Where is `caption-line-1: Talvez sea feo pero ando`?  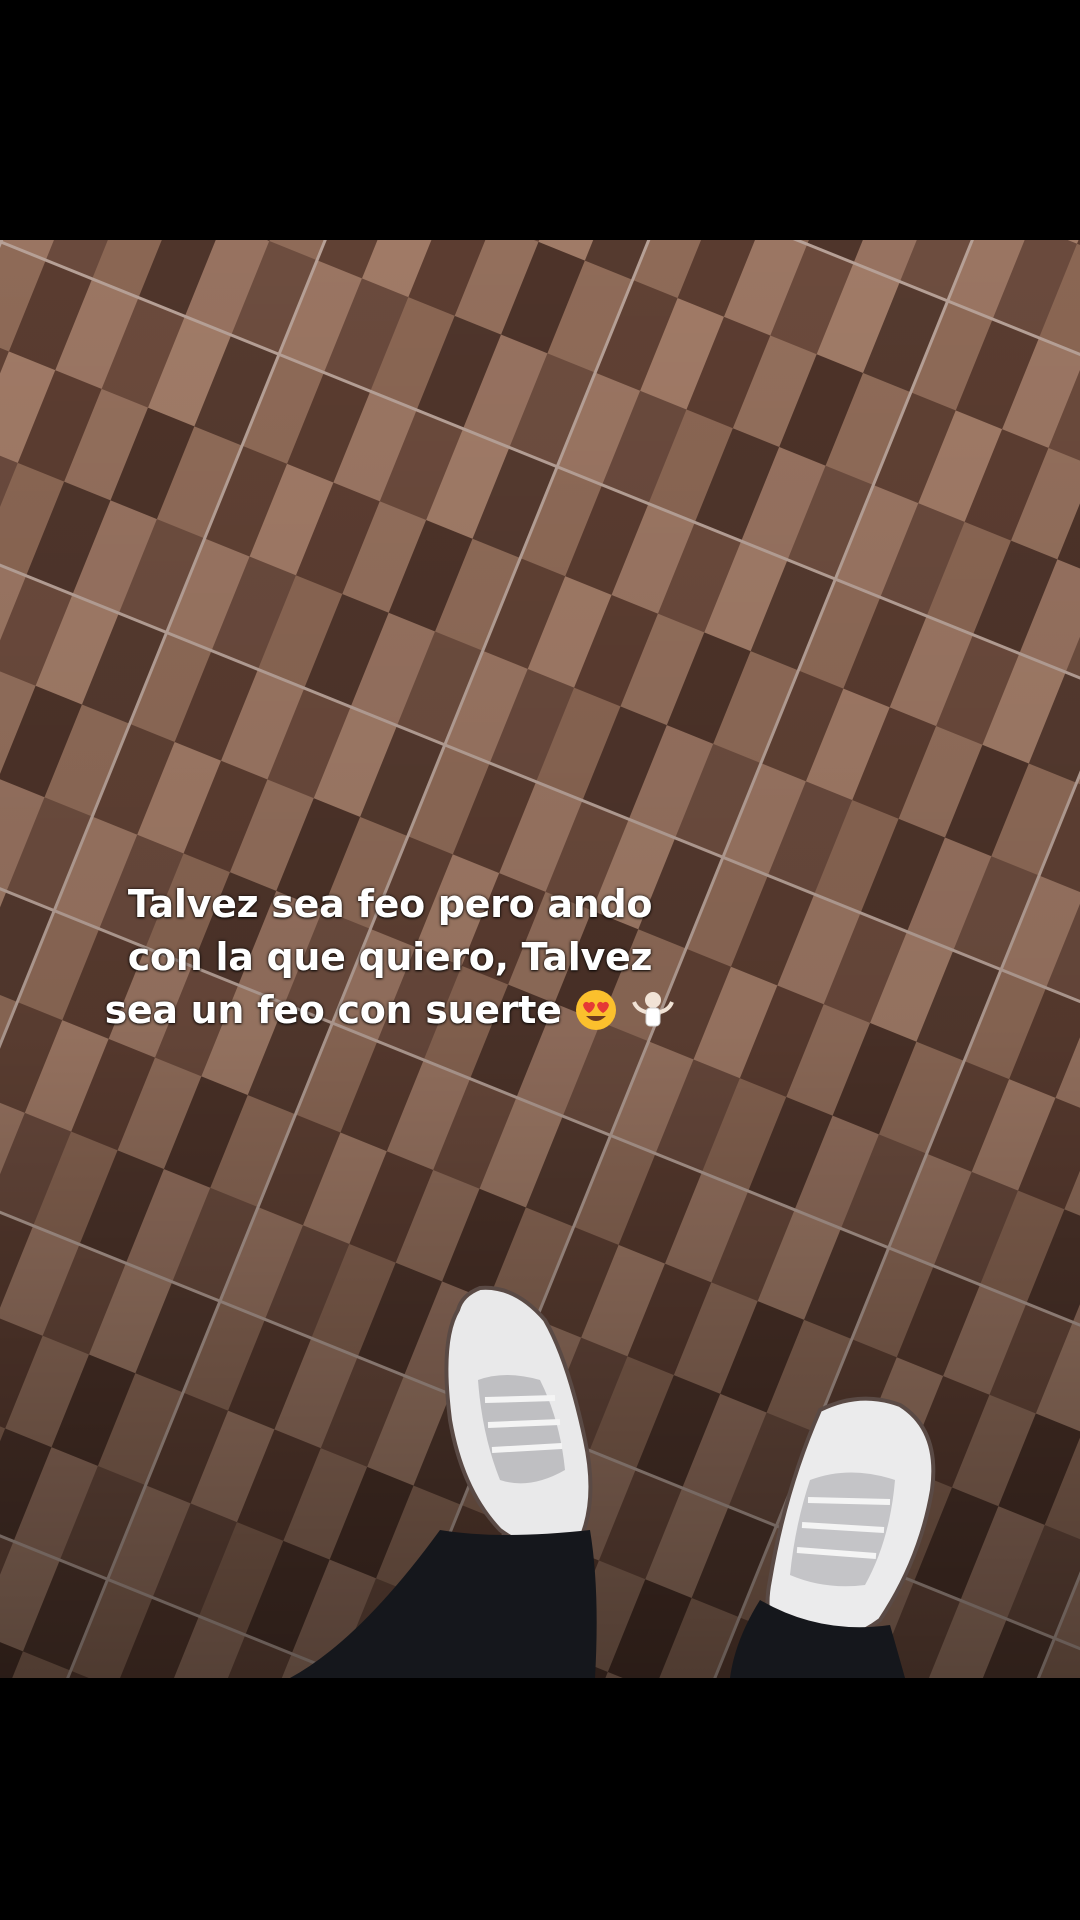
caption-line-1: Talvez sea feo pero ando is located at coordinates (390, 904).